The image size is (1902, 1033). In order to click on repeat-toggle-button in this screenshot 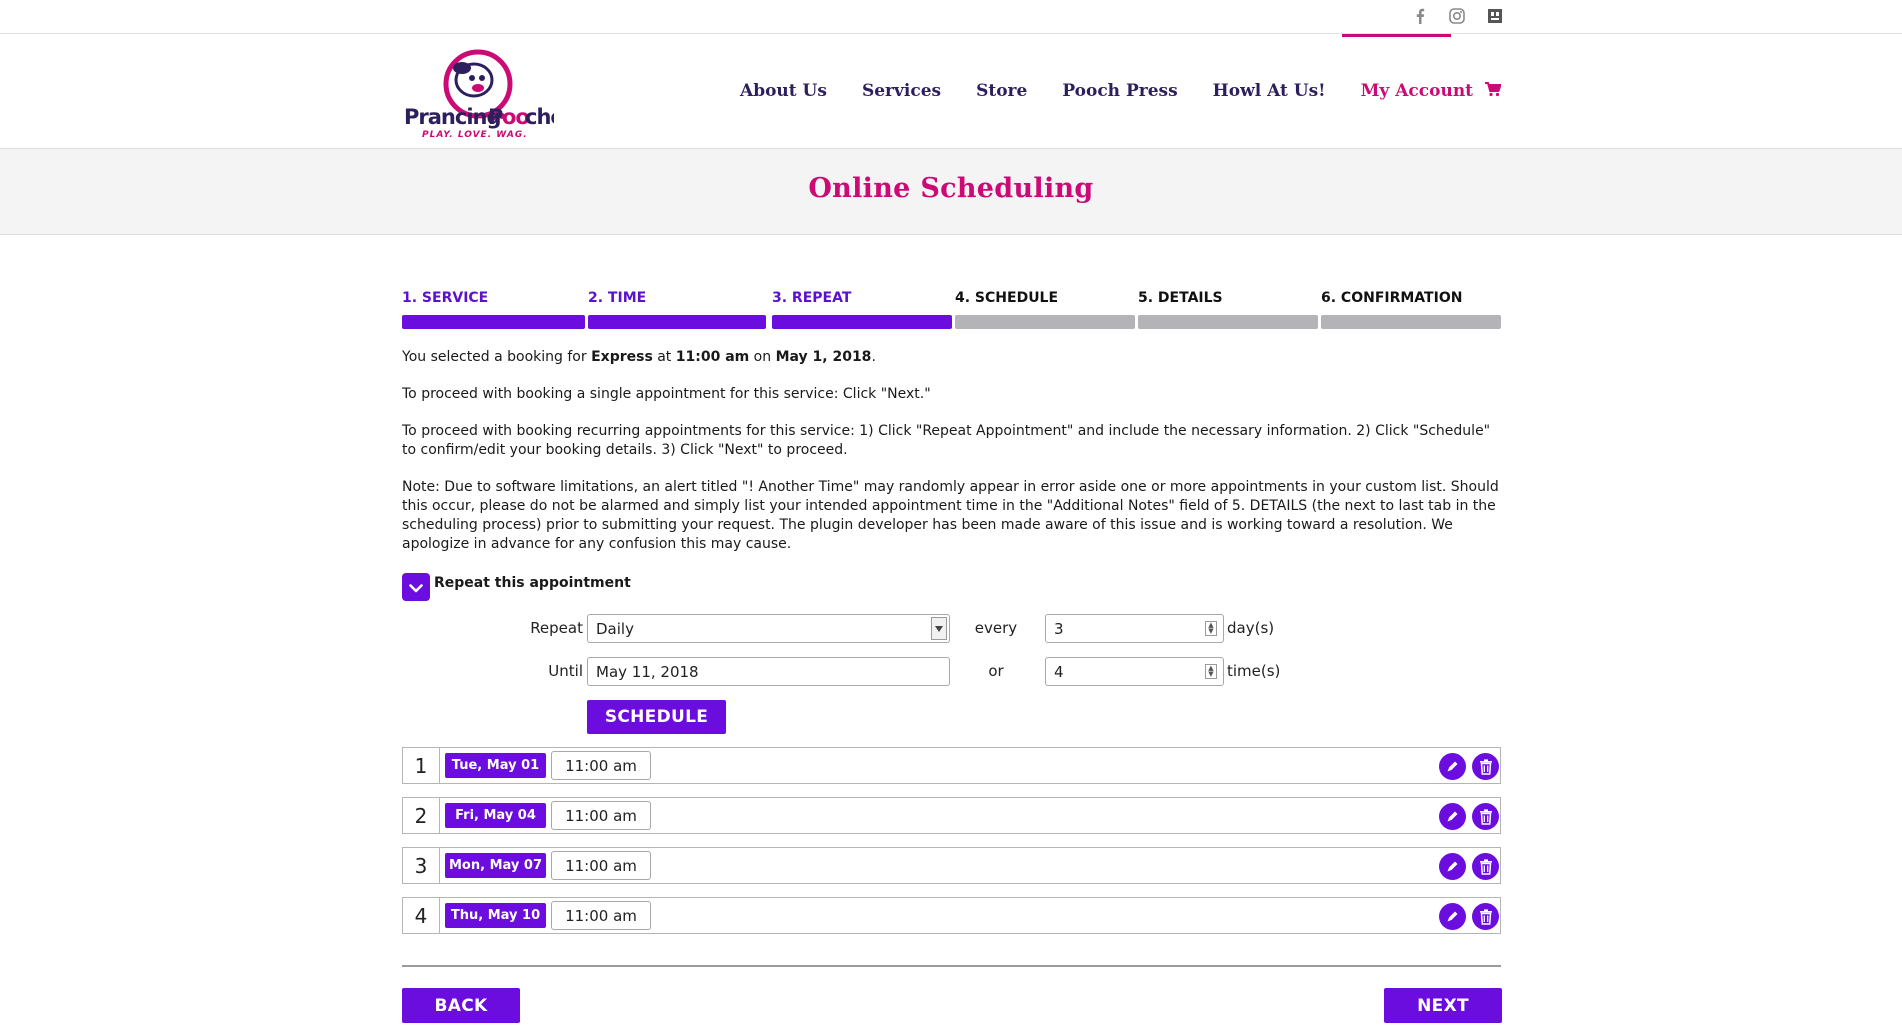, I will do `click(416, 587)`.